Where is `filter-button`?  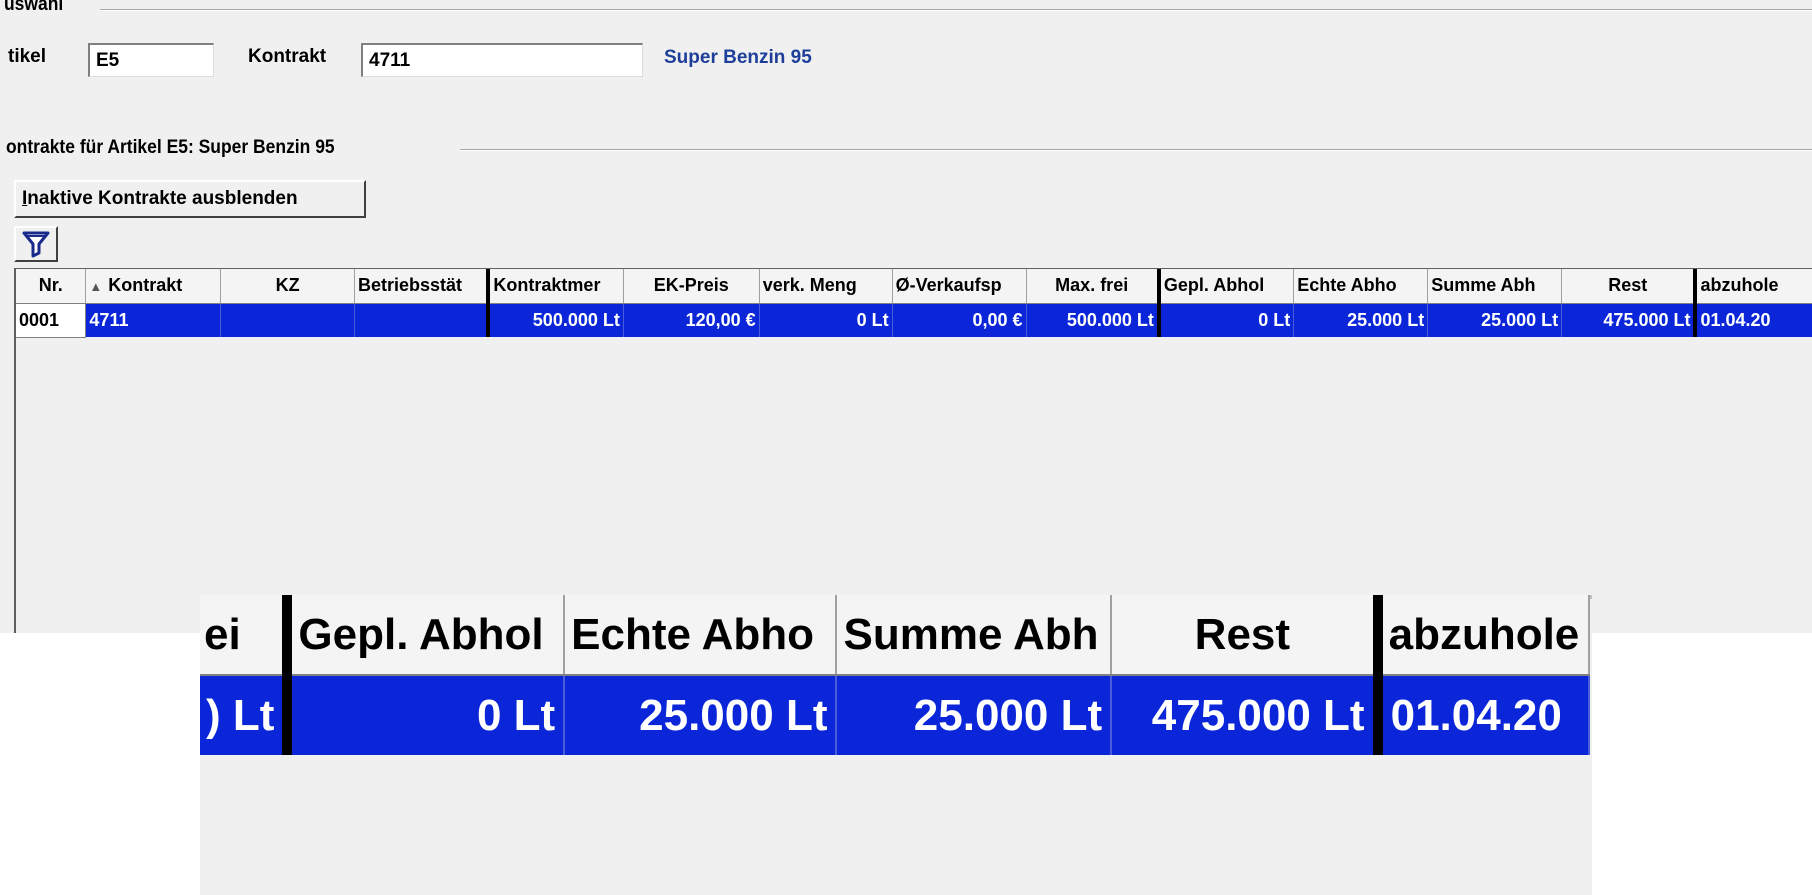 filter-button is located at coordinates (36, 244).